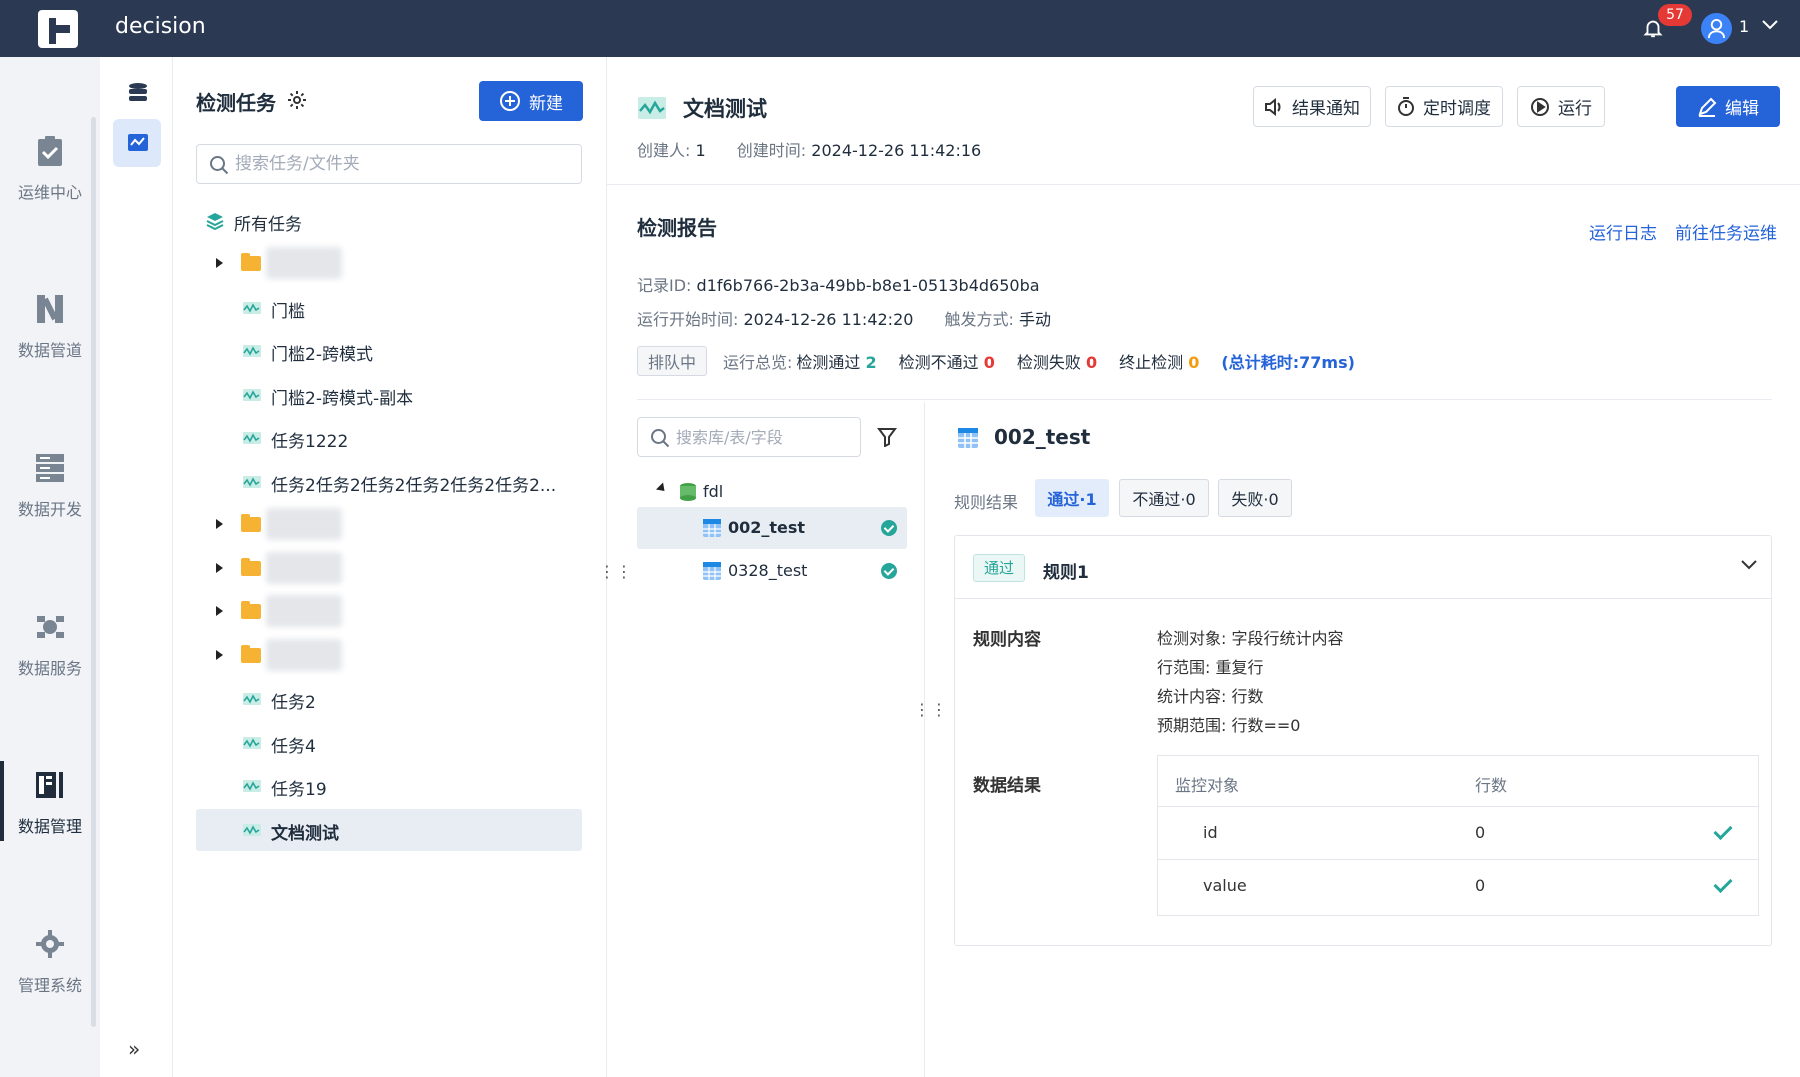  Describe the element at coordinates (50, 955) in the screenshot. I see `nav-item-admin: 管理系统` at that location.